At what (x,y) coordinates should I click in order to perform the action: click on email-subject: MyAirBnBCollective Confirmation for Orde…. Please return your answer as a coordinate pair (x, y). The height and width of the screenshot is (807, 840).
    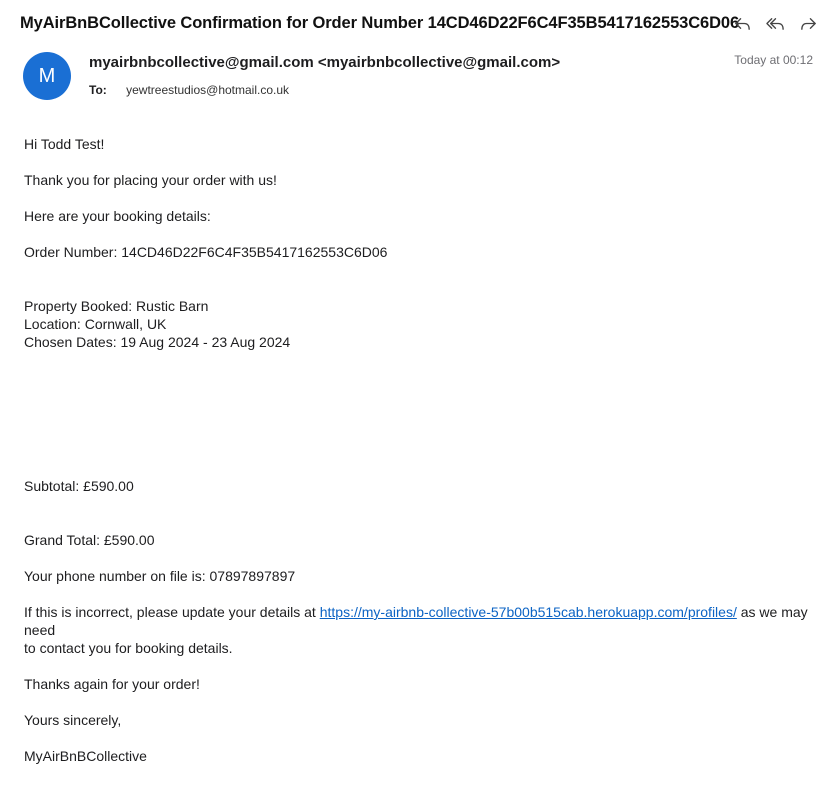
    Looking at the image, I should click on (380, 23).